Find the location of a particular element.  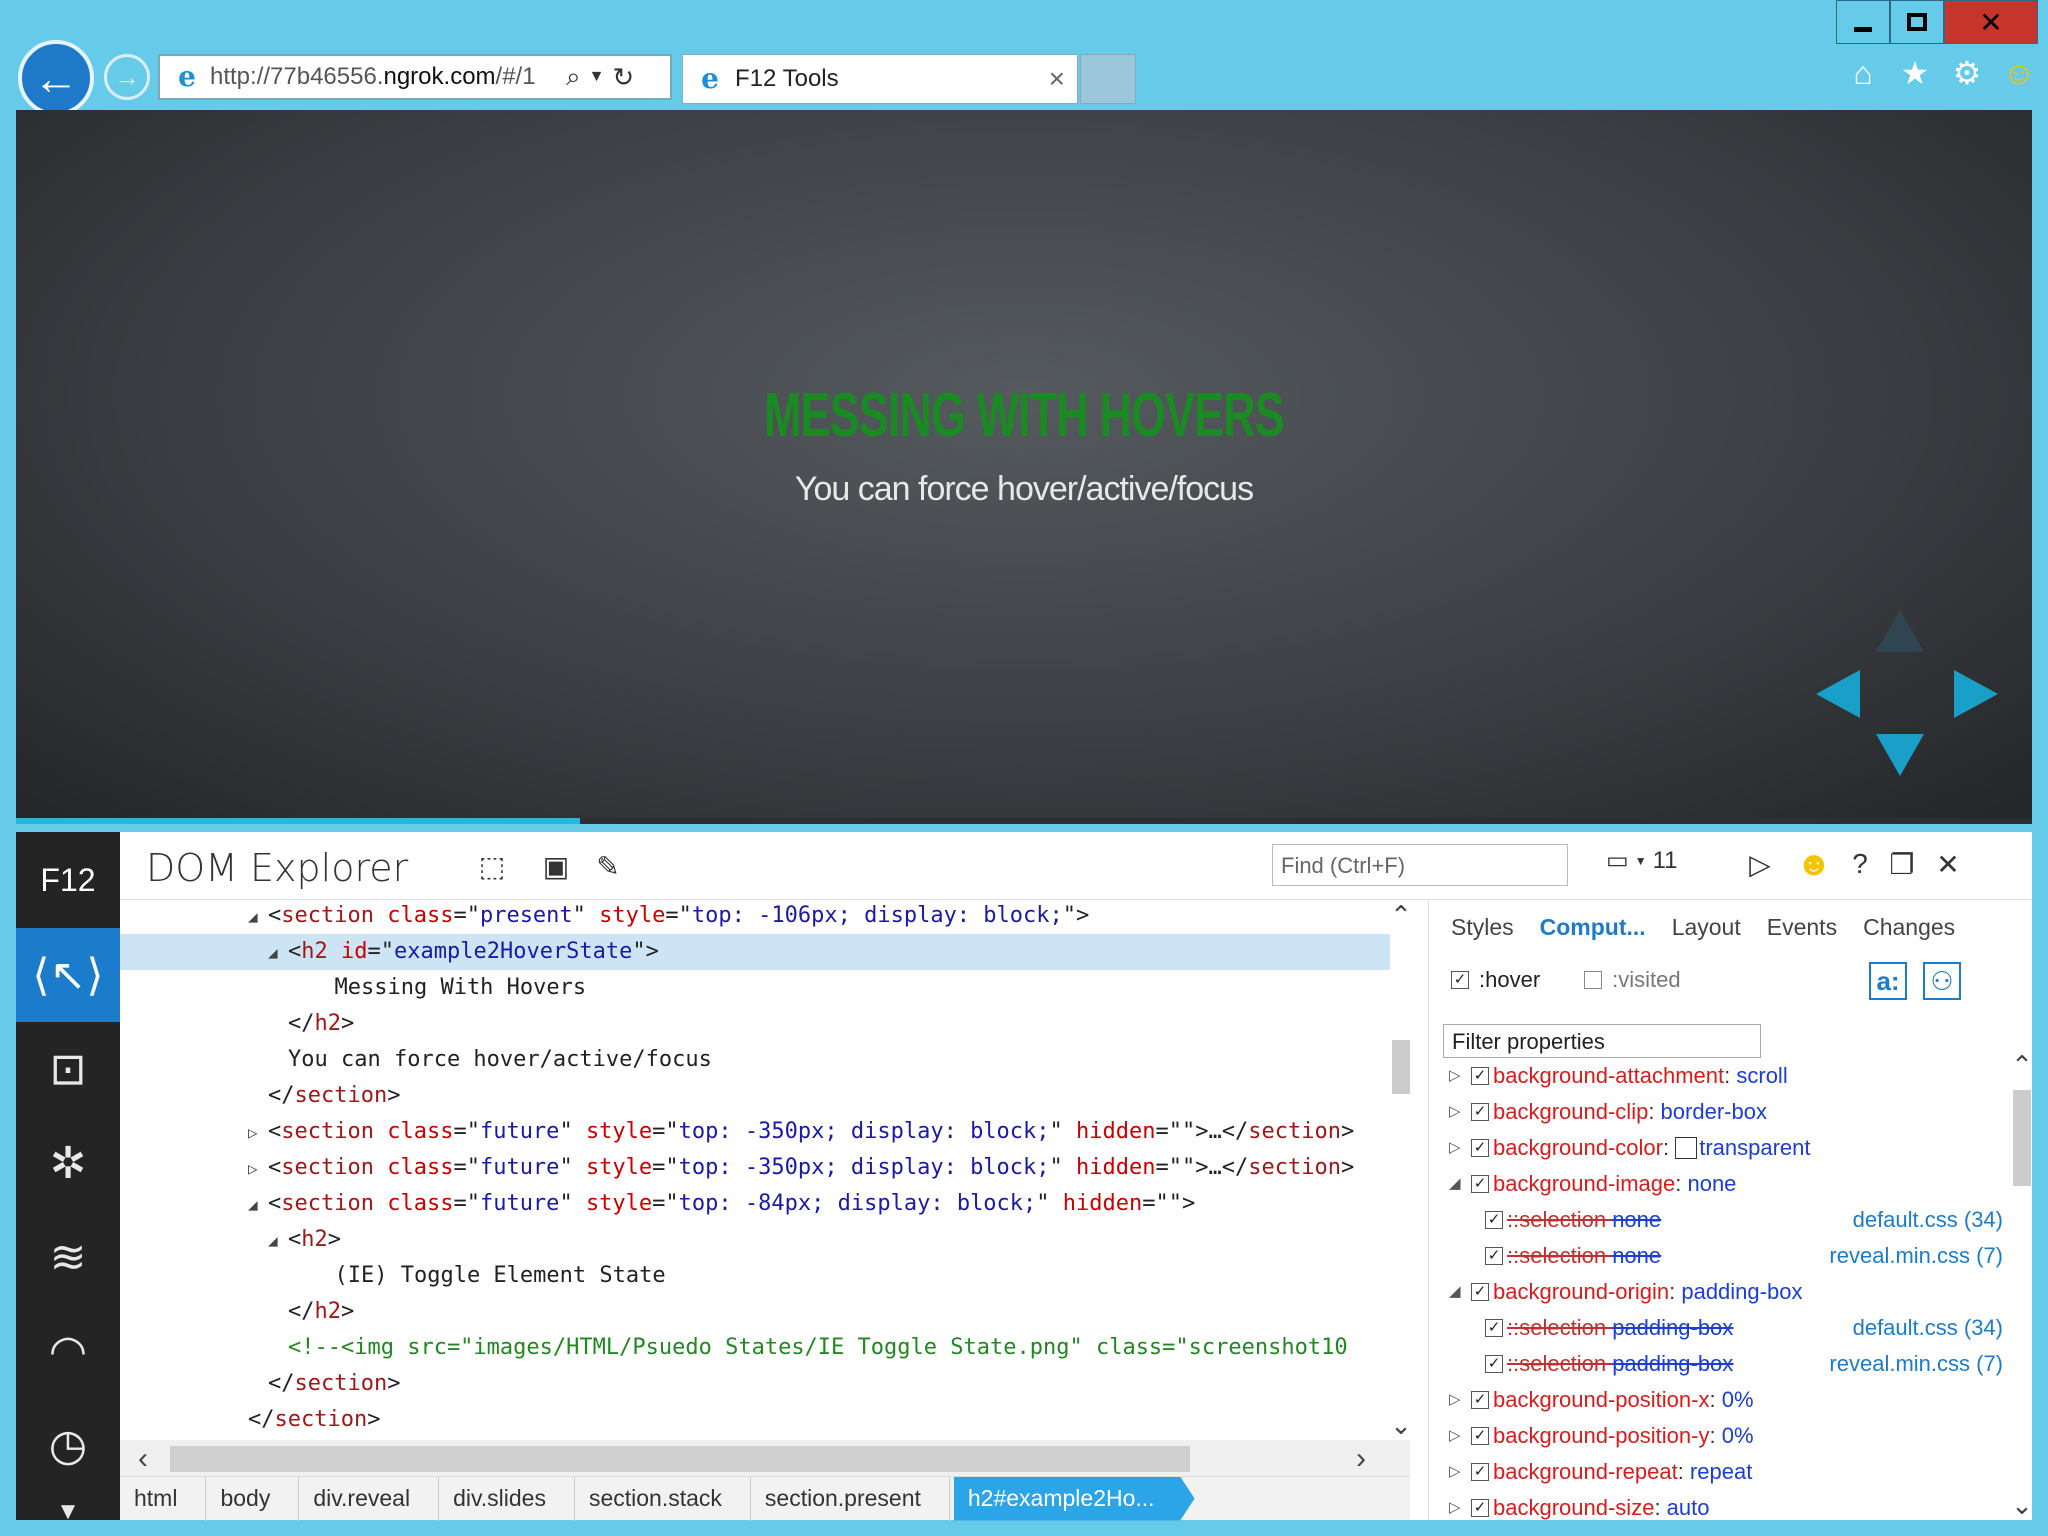

pane-tab: Layout is located at coordinates (1706, 927).